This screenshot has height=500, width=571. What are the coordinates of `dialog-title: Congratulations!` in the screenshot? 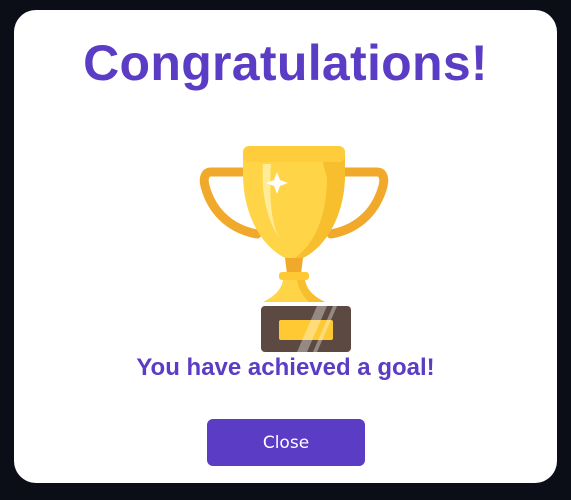 It's located at (285, 63).